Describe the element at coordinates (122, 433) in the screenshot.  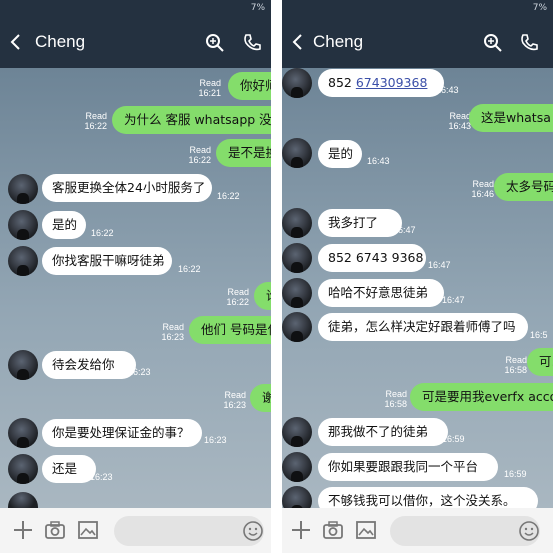
I see `message-bubble-incoming: 你是要处理保证金的事？` at that location.